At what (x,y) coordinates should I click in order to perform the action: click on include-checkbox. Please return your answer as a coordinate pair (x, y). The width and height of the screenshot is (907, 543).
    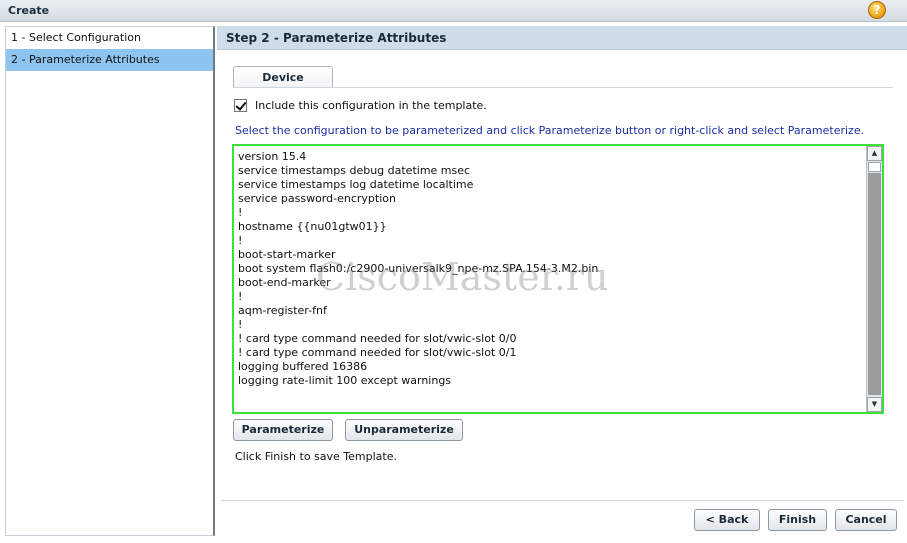
    Looking at the image, I should click on (240, 105).